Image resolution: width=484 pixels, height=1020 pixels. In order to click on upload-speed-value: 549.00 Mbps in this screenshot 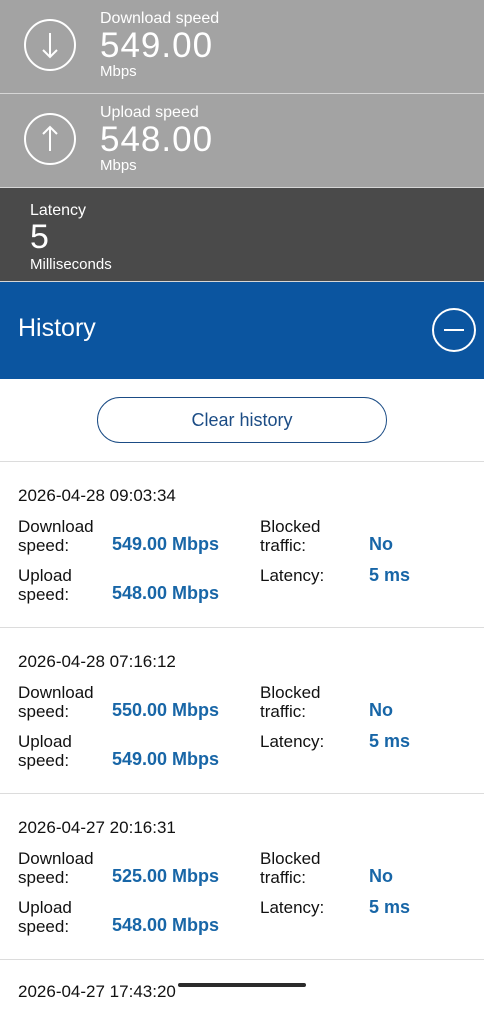, I will do `click(166, 759)`.